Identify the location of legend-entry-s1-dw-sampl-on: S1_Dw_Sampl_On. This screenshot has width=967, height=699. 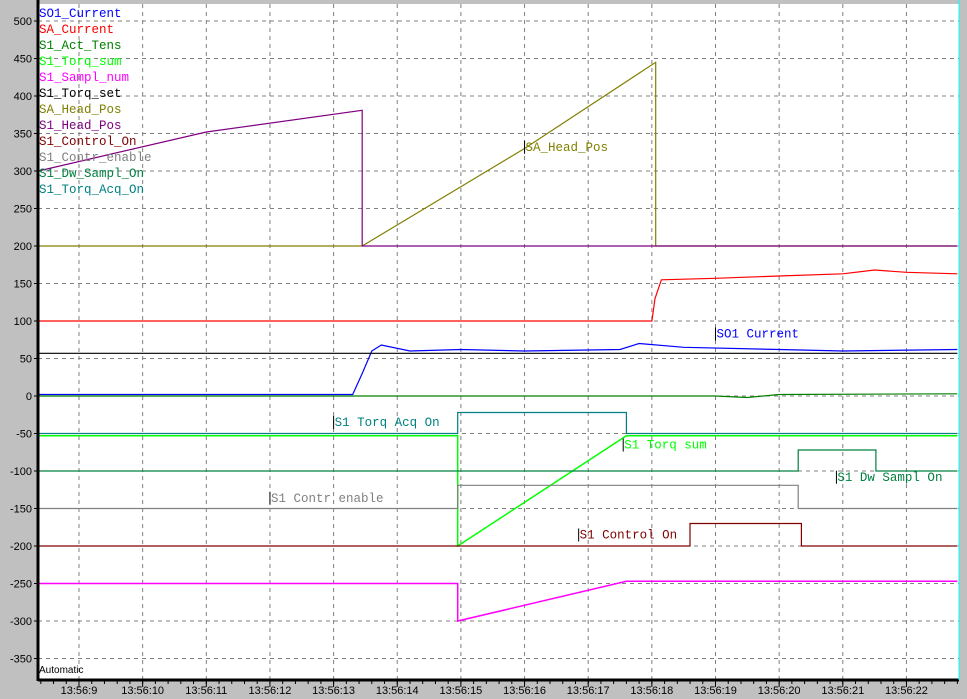
(95, 174).